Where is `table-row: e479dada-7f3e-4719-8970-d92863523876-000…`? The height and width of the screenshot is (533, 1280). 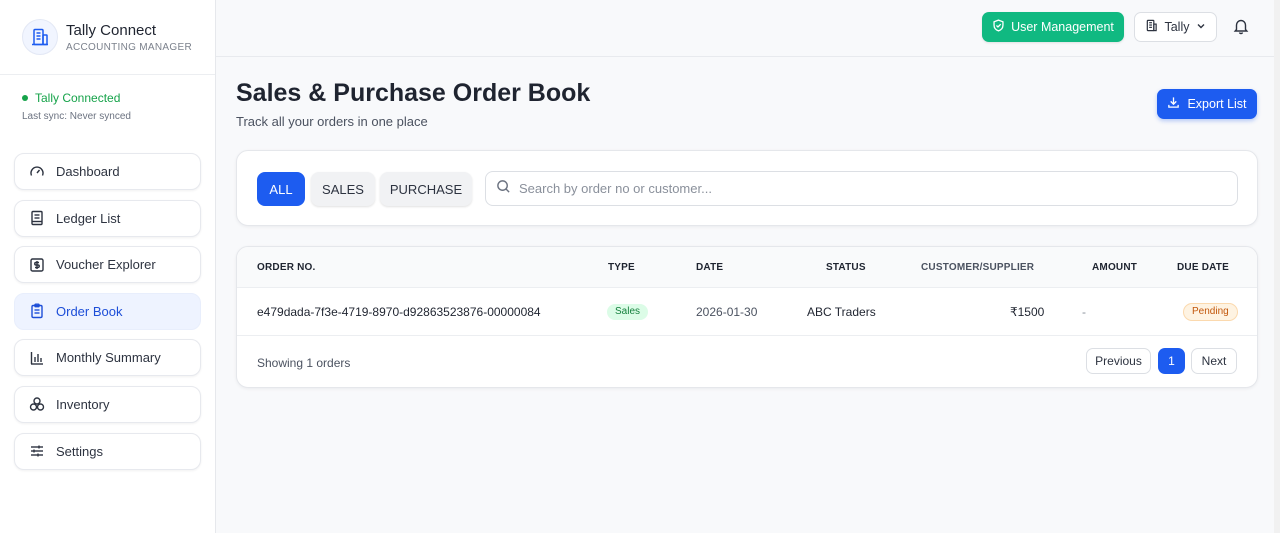 table-row: e479dada-7f3e-4719-8970-d92863523876-000… is located at coordinates (747, 312).